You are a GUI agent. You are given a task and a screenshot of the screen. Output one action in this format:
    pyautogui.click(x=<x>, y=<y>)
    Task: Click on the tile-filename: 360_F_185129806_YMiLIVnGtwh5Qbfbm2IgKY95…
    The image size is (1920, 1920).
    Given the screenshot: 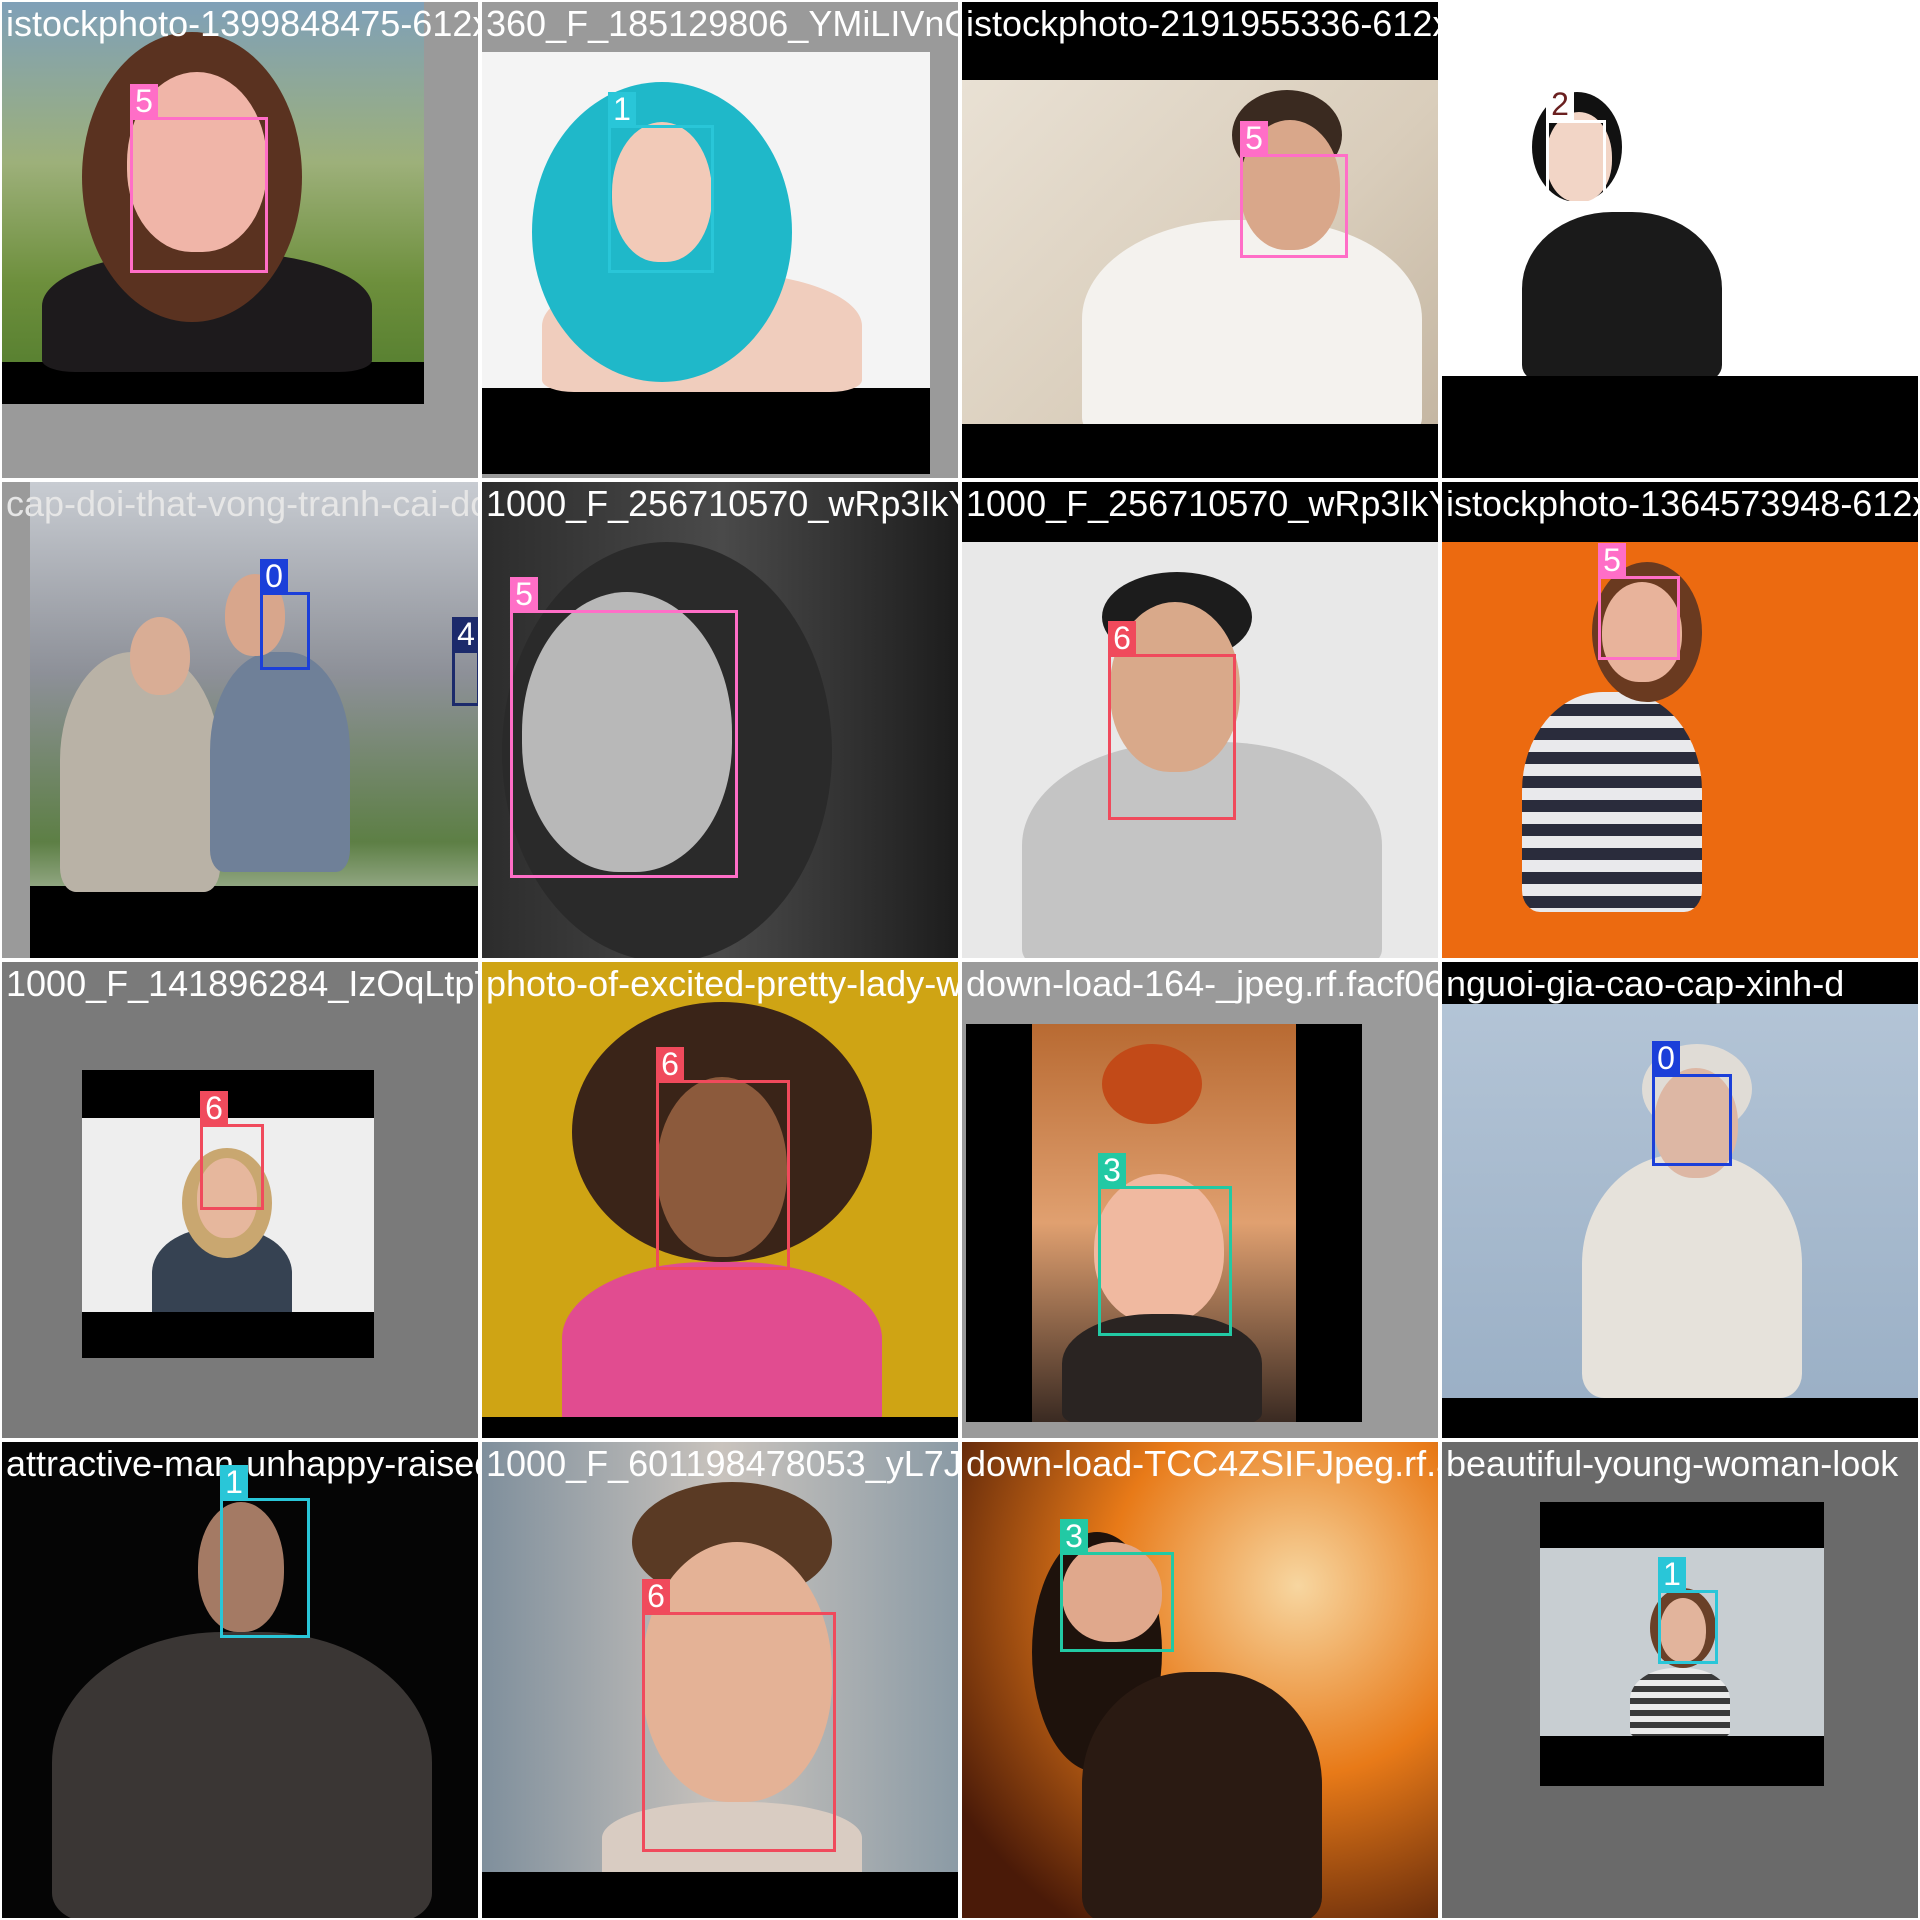 What is the action you would take?
    pyautogui.click(x=722, y=23)
    